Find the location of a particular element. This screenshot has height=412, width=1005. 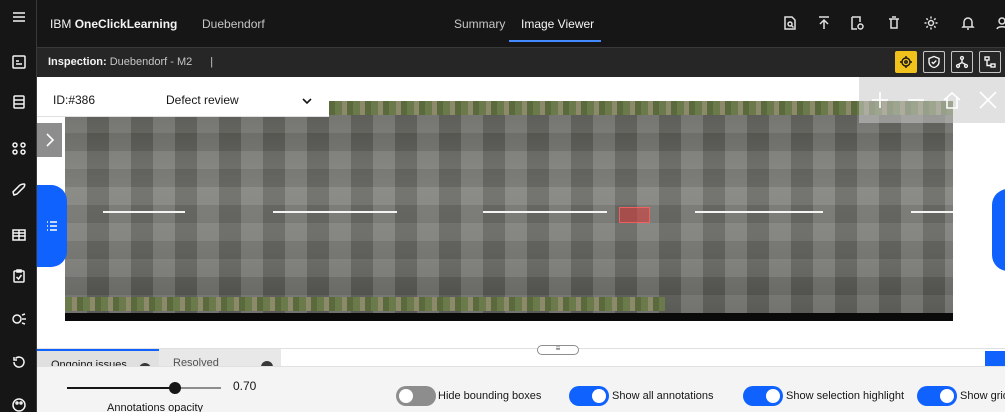

panel-resize-handle: ≡ is located at coordinates (558, 350).